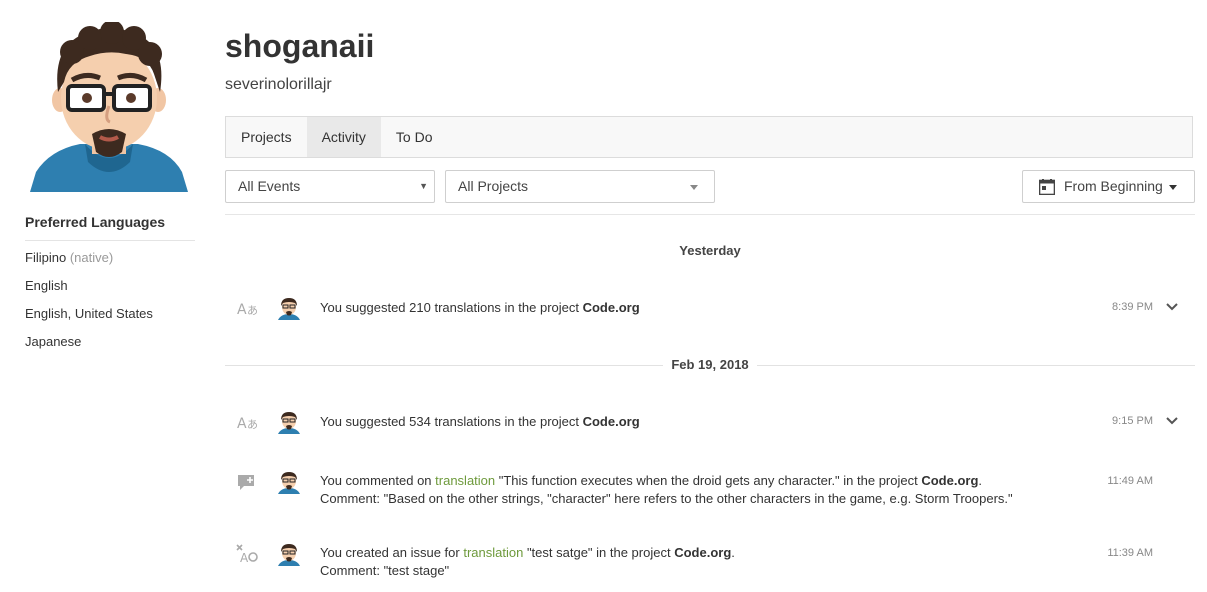 The image size is (1207, 592). What do you see at coordinates (423, 186) in the screenshot?
I see `caret-down-icon: ▼` at bounding box center [423, 186].